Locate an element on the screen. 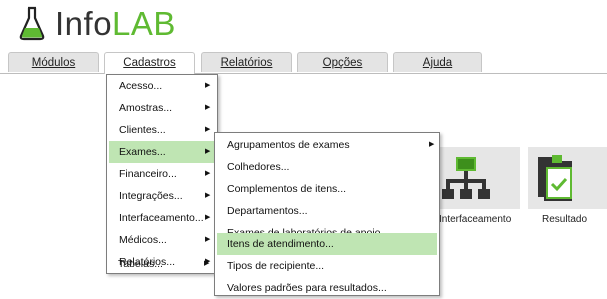 This screenshot has height=299, width=607. menu-item-exames: Exames... ▶ is located at coordinates (162, 152).